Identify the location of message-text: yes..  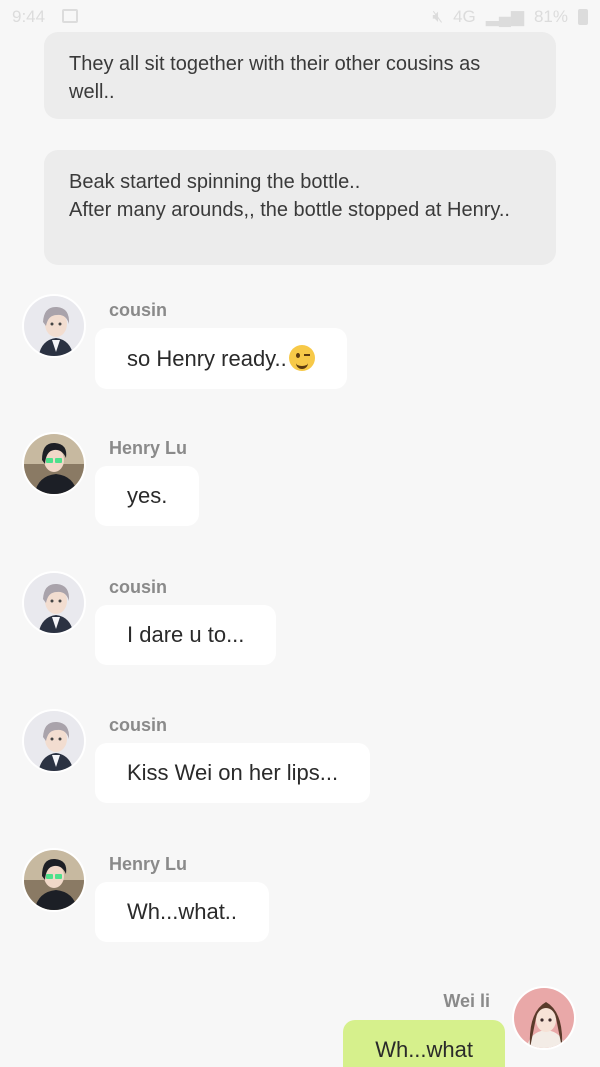
(147, 495).